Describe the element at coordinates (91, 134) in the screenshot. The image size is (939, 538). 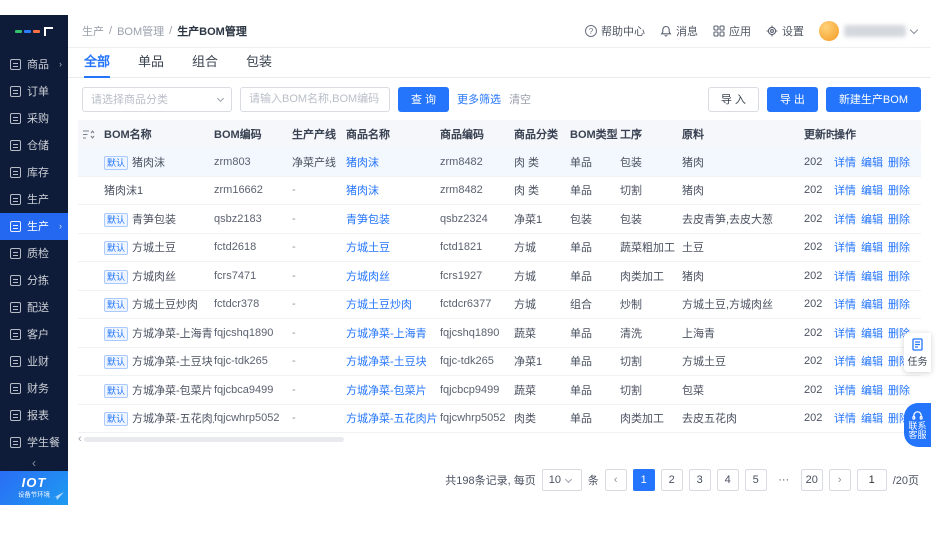
I see `column-settings-icon` at that location.